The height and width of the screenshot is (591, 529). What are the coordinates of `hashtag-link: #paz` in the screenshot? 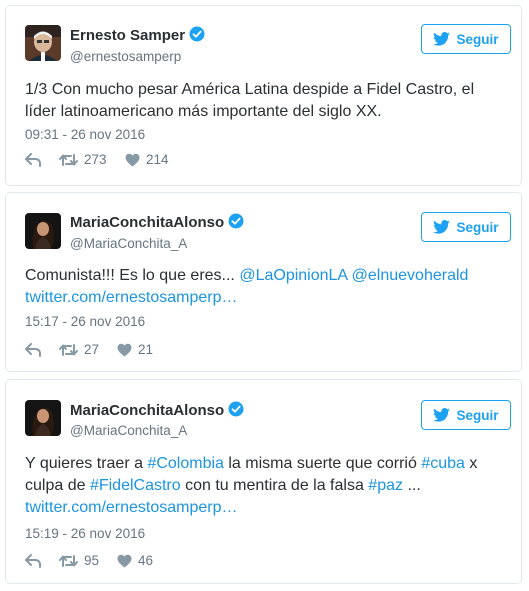 It's located at (385, 485).